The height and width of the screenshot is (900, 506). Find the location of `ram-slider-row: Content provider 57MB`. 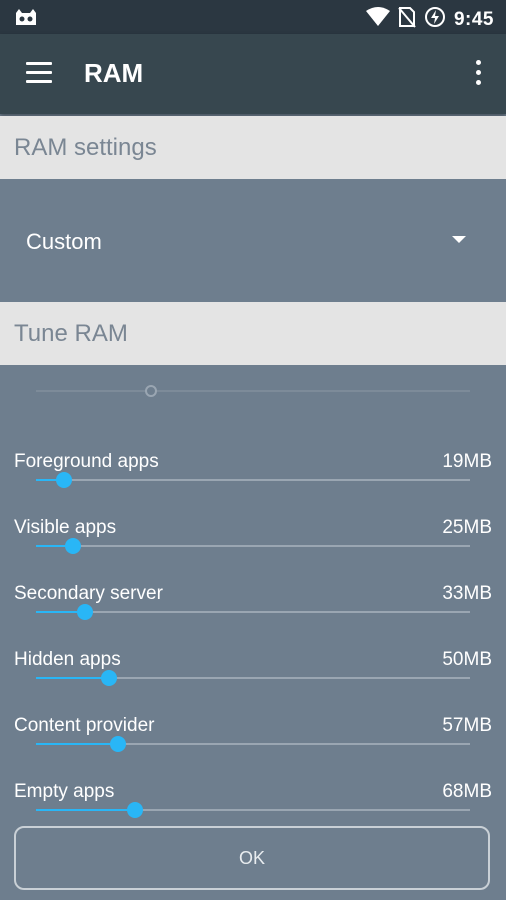

ram-slider-row: Content provider 57MB is located at coordinates (253, 748).